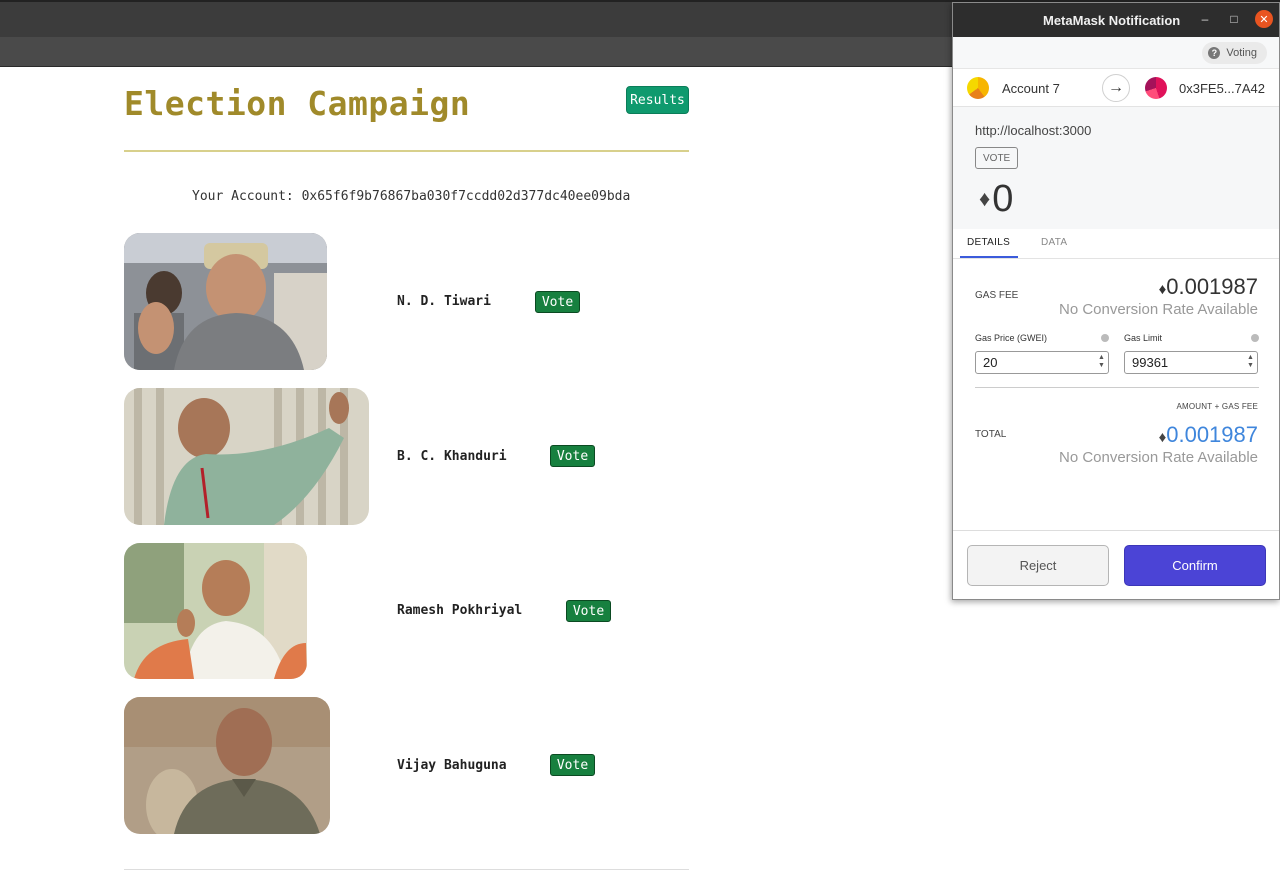 The height and width of the screenshot is (890, 1280). What do you see at coordinates (1241, 53) in the screenshot?
I see `network-label: Voting` at bounding box center [1241, 53].